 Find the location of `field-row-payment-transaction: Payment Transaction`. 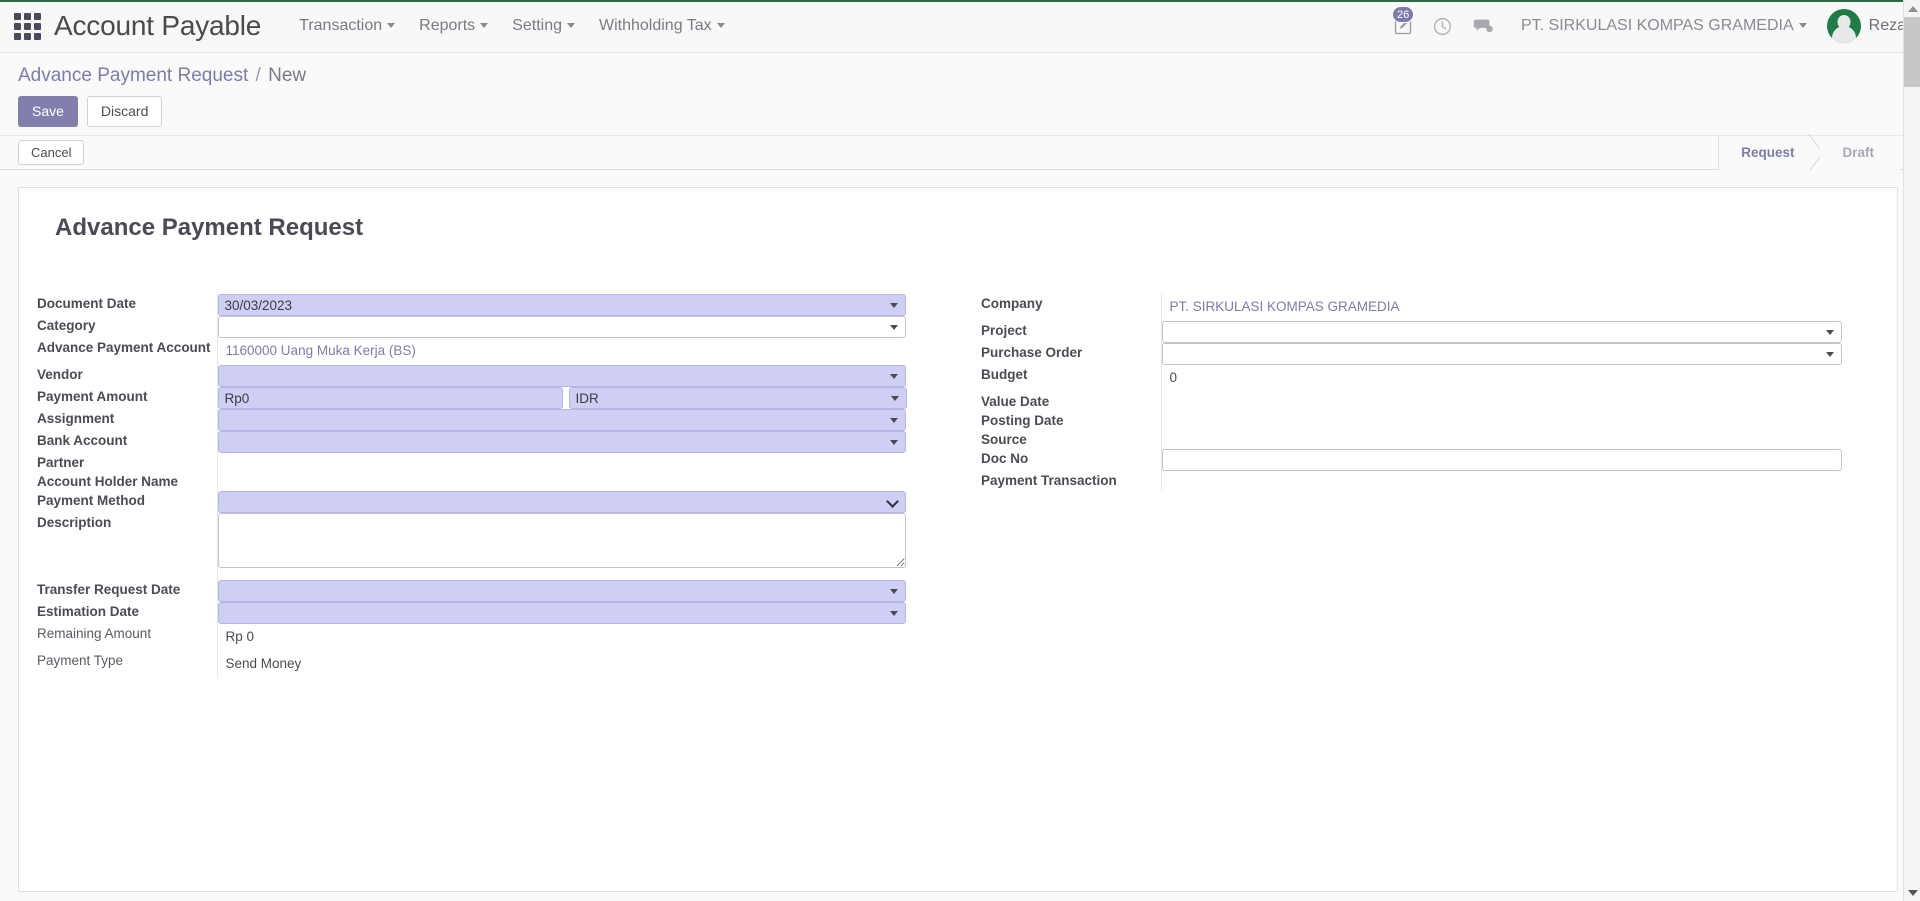

field-row-payment-transaction: Payment Transaction is located at coordinates (1423, 480).